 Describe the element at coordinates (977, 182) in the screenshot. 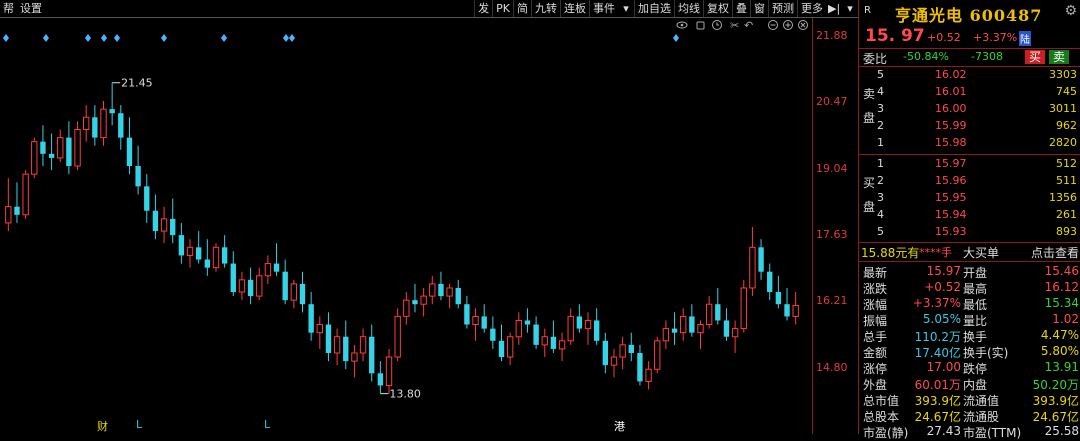

I see `bid-row: 2 15.96 511` at that location.